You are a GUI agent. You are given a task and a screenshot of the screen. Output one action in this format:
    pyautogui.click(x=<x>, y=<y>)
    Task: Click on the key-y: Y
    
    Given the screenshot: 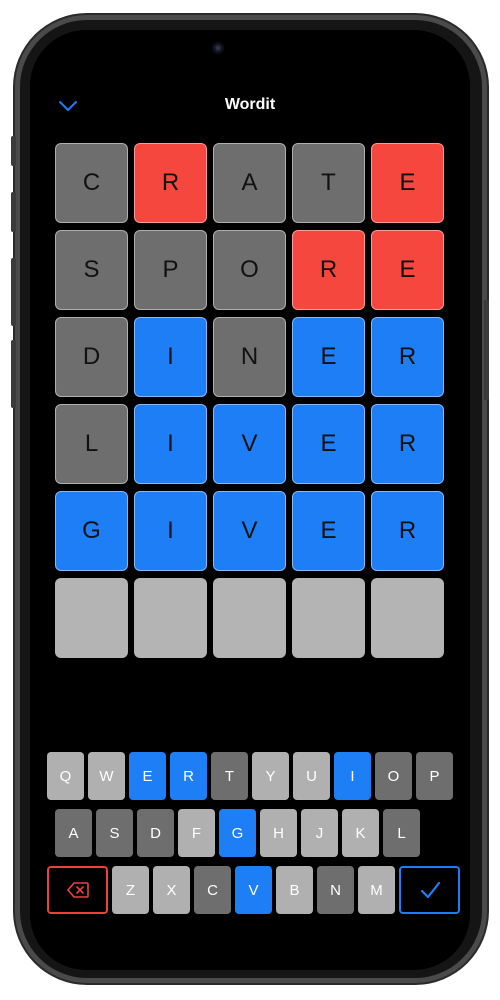 What is the action you would take?
    pyautogui.click(x=270, y=776)
    